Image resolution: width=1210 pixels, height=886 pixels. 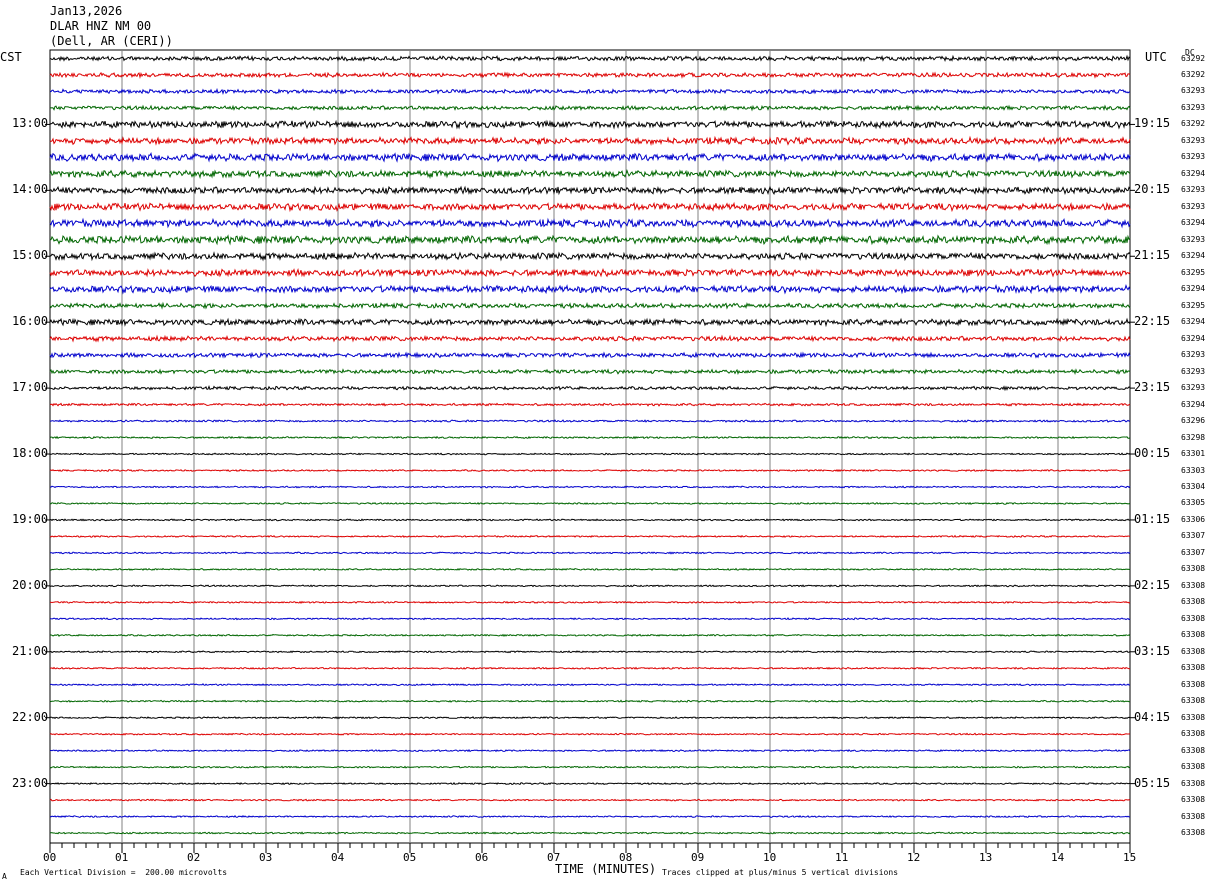 I want to click on right-hour-label: 02:15, so click(x=1152, y=584).